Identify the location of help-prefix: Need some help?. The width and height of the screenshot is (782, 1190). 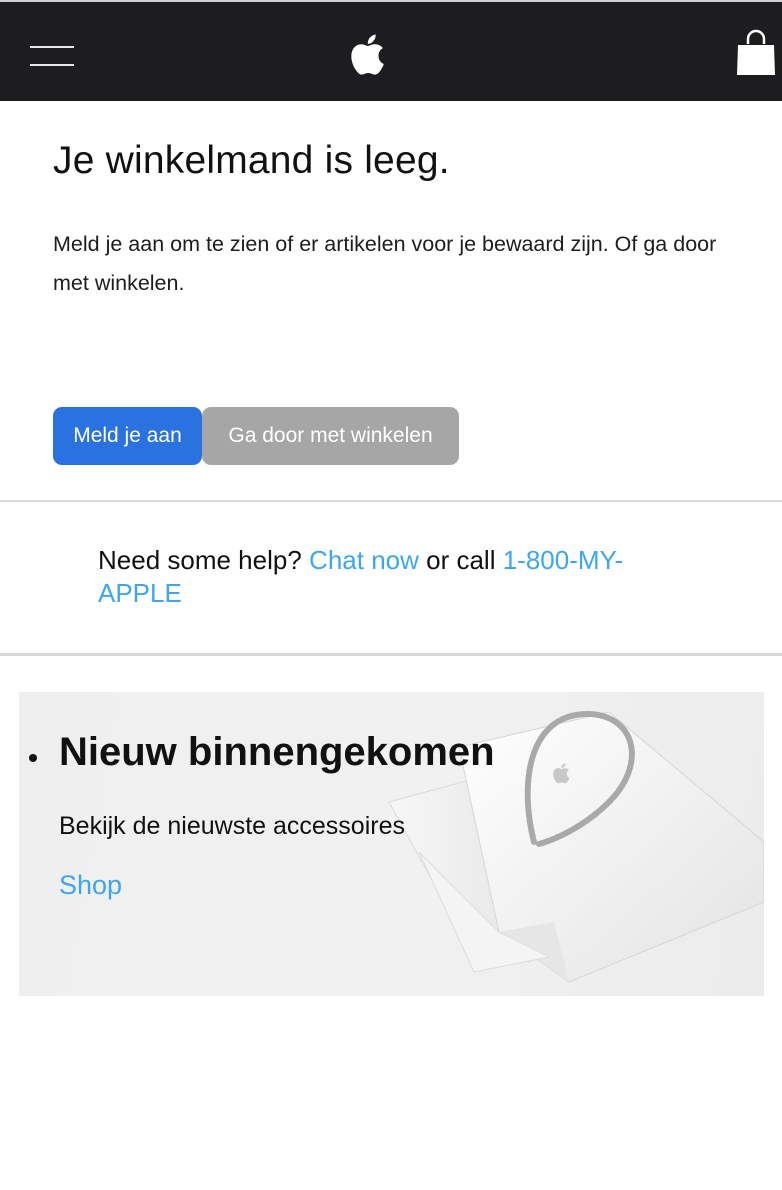
(200, 560).